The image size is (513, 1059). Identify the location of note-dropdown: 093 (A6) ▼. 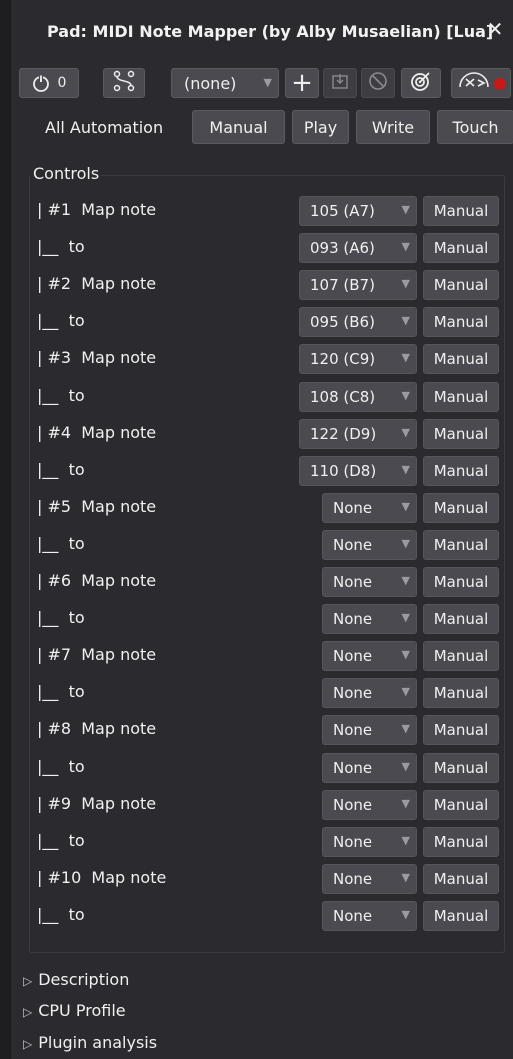
(358, 248).